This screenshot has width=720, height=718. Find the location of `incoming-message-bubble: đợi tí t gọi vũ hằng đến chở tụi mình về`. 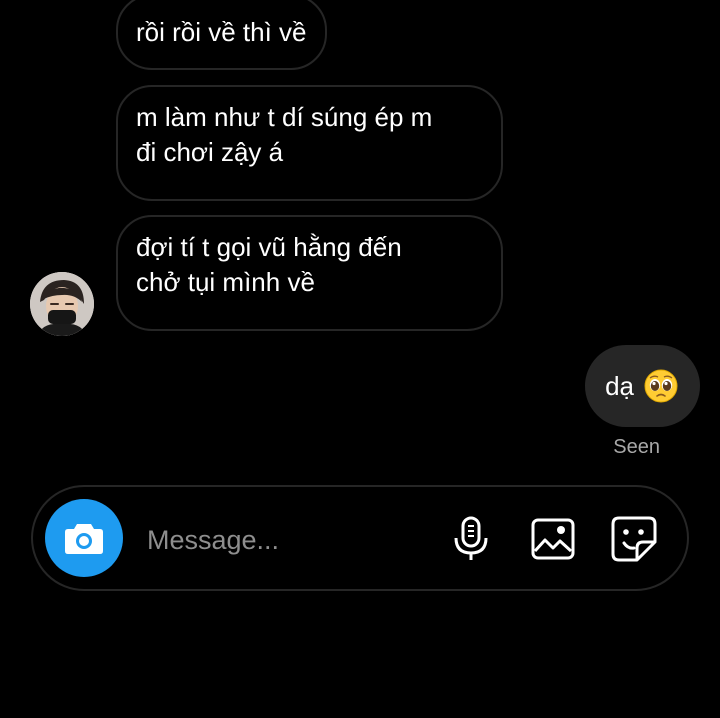

incoming-message-bubble: đợi tí t gọi vũ hằng đến chở tụi mình về is located at coordinates (309, 273).